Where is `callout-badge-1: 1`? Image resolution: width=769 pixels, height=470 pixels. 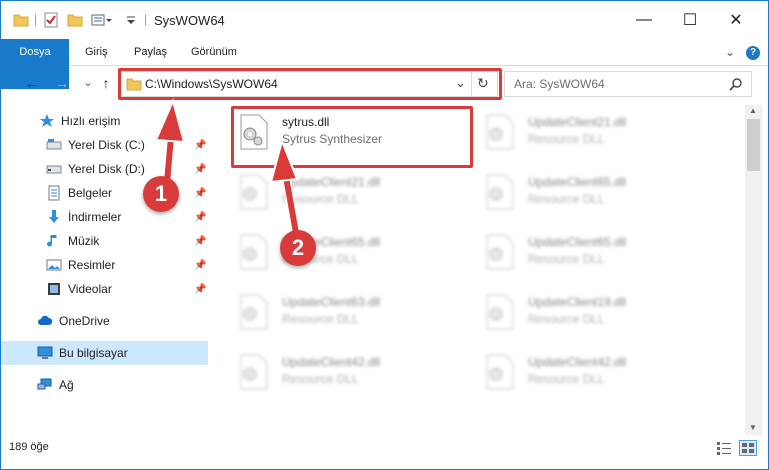 callout-badge-1: 1 is located at coordinates (161, 194).